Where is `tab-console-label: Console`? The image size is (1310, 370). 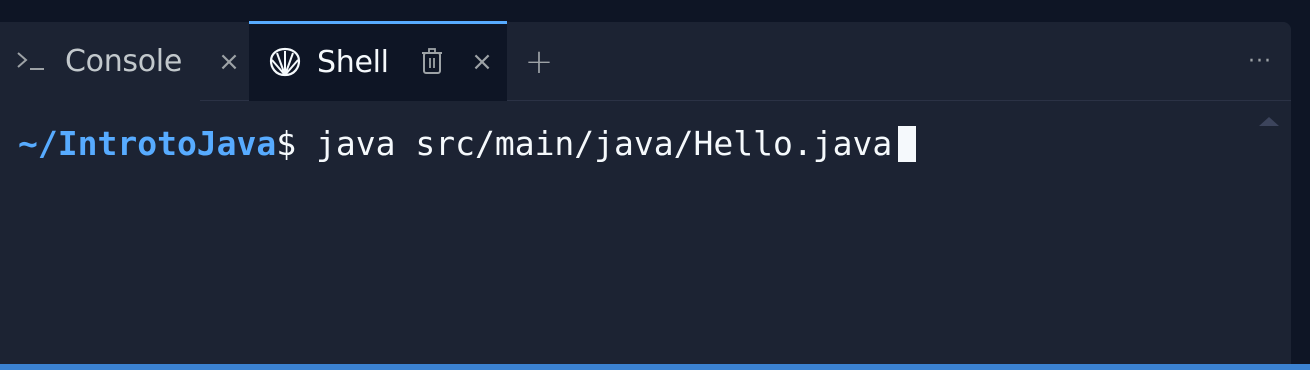
tab-console-label: Console is located at coordinates (123, 61).